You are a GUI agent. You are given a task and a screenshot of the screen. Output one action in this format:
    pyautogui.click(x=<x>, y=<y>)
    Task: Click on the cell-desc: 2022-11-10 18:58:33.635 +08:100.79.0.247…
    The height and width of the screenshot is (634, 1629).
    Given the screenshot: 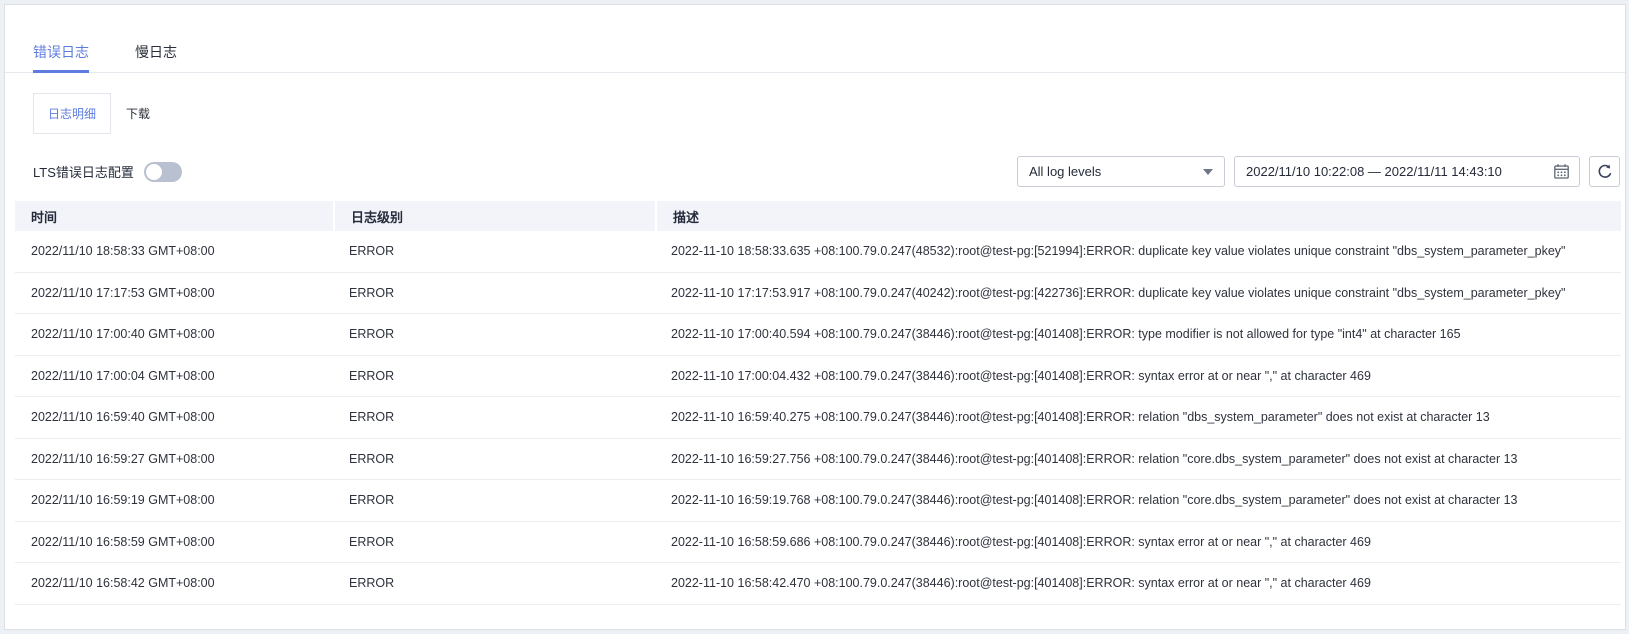 What is the action you would take?
    pyautogui.click(x=1118, y=251)
    